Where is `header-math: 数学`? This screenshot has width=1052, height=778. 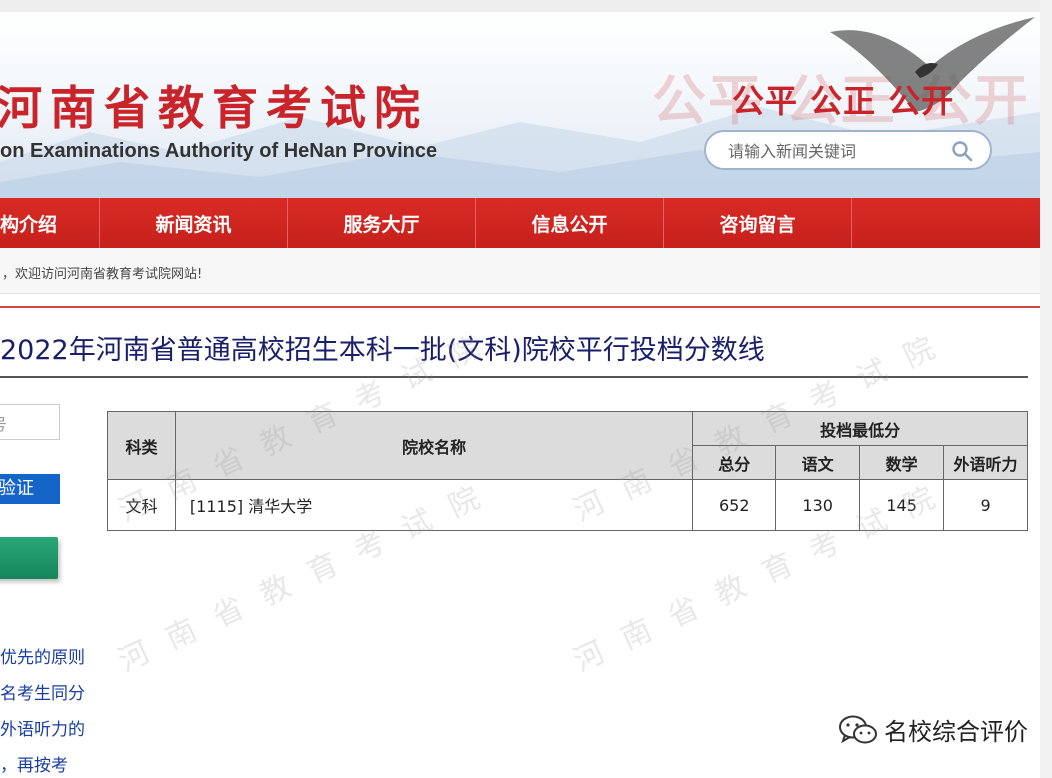 header-math: 数学 is located at coordinates (902, 462).